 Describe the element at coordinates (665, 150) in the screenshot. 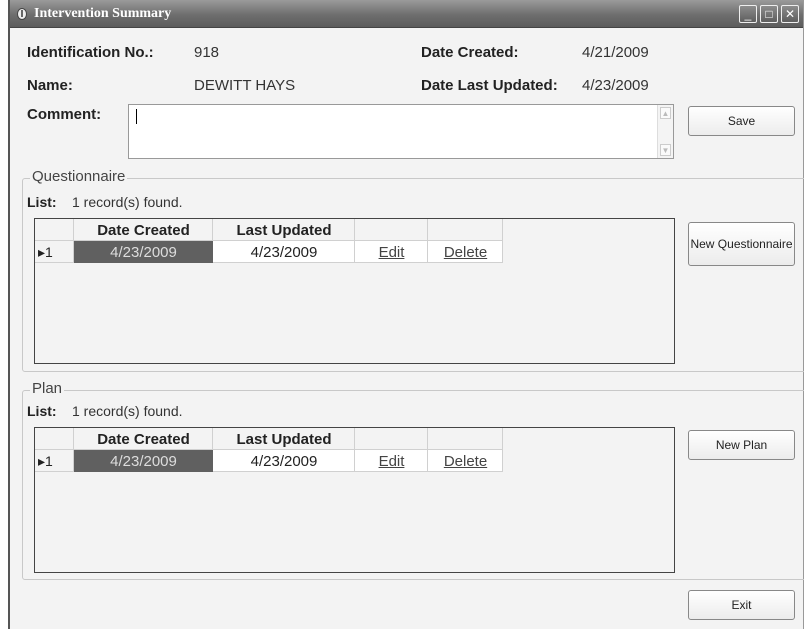

I see `scroll-down-icon: ▼` at that location.